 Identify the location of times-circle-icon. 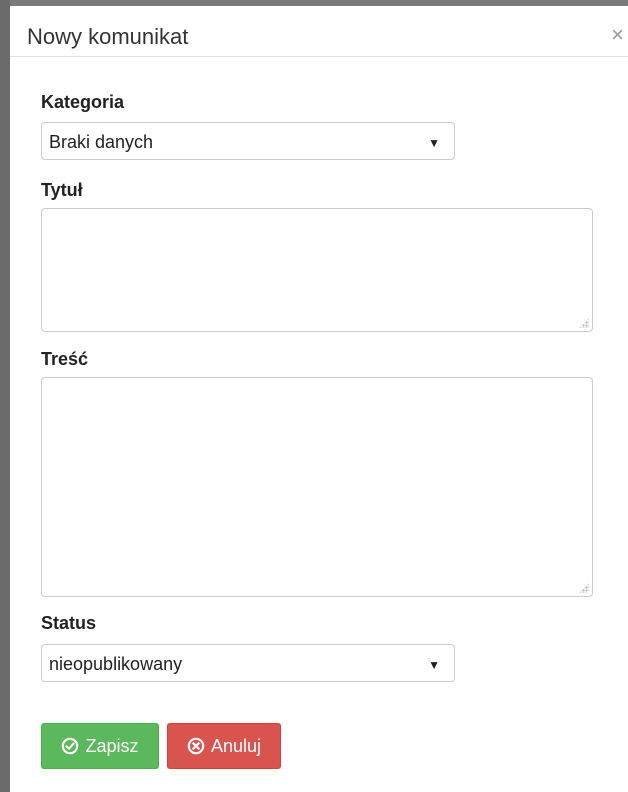
(196, 746).